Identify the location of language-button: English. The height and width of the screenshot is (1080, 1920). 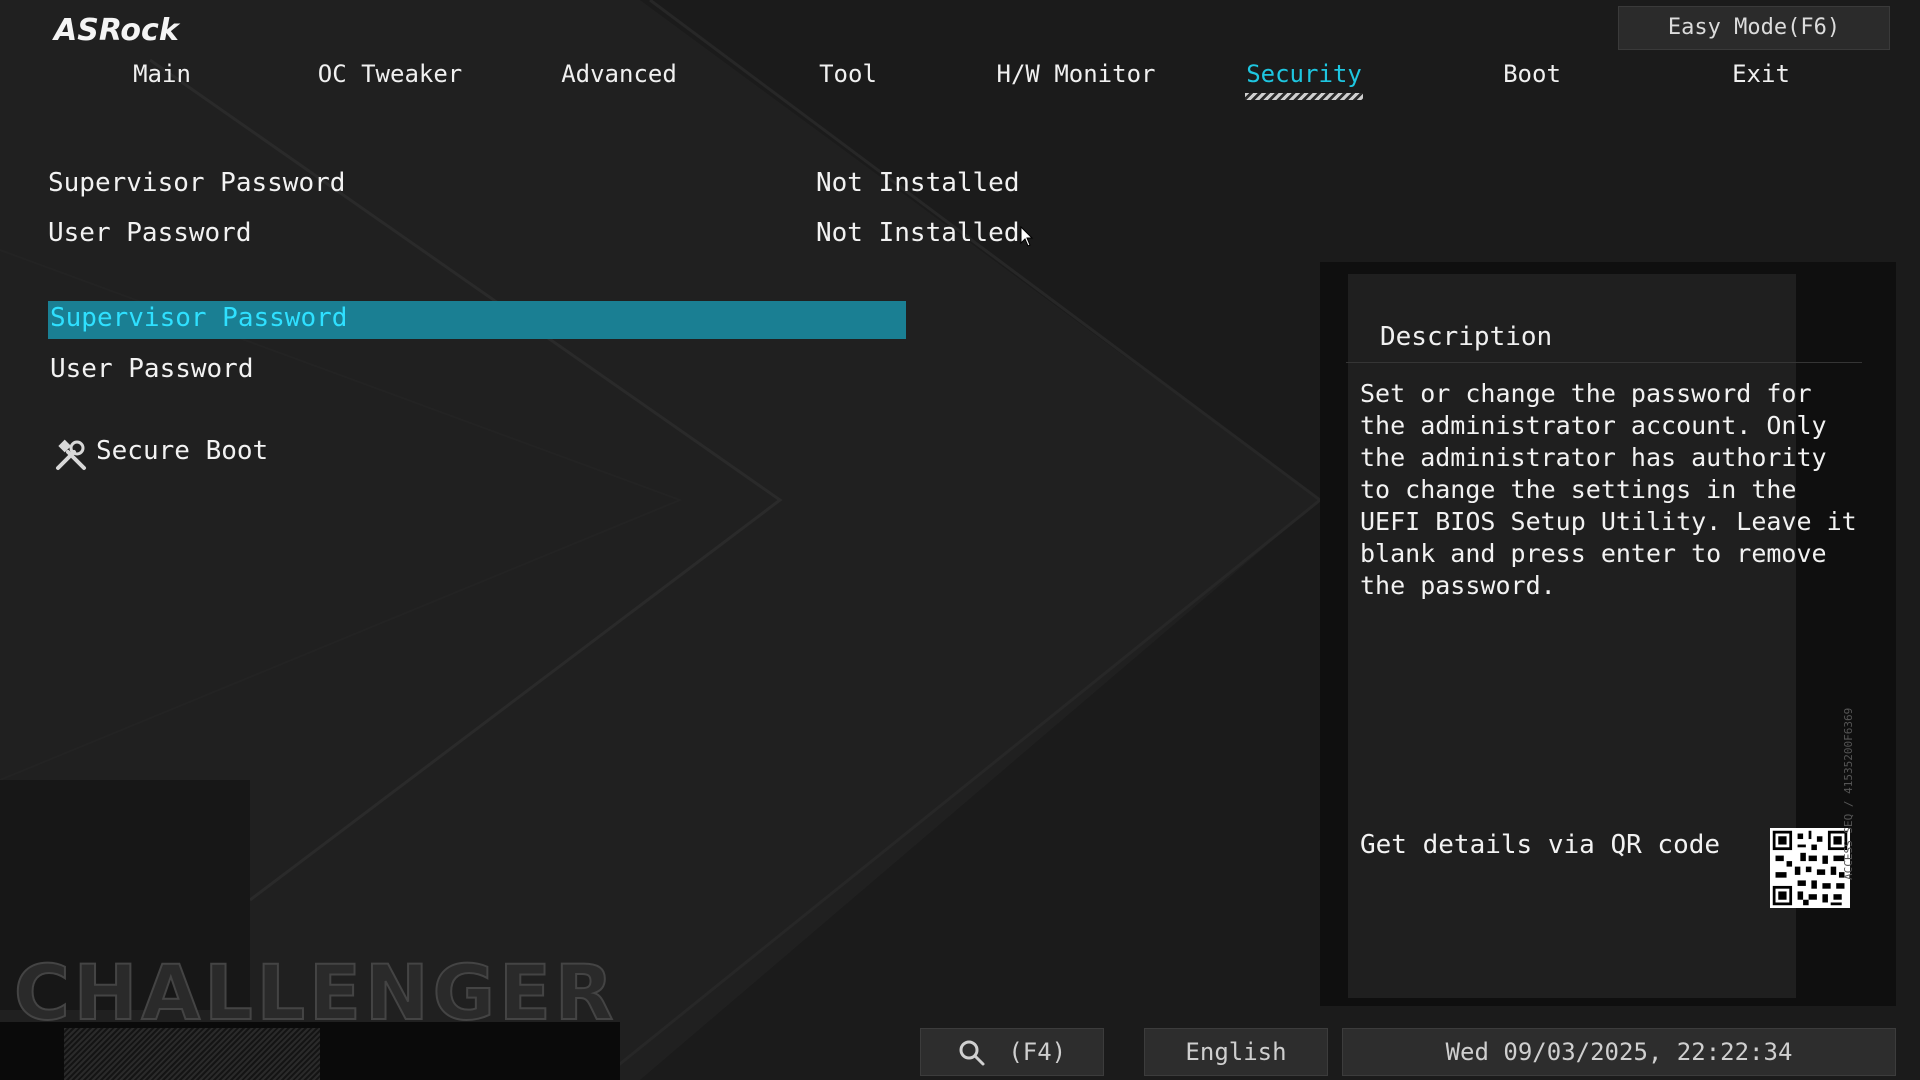
(1236, 1052).